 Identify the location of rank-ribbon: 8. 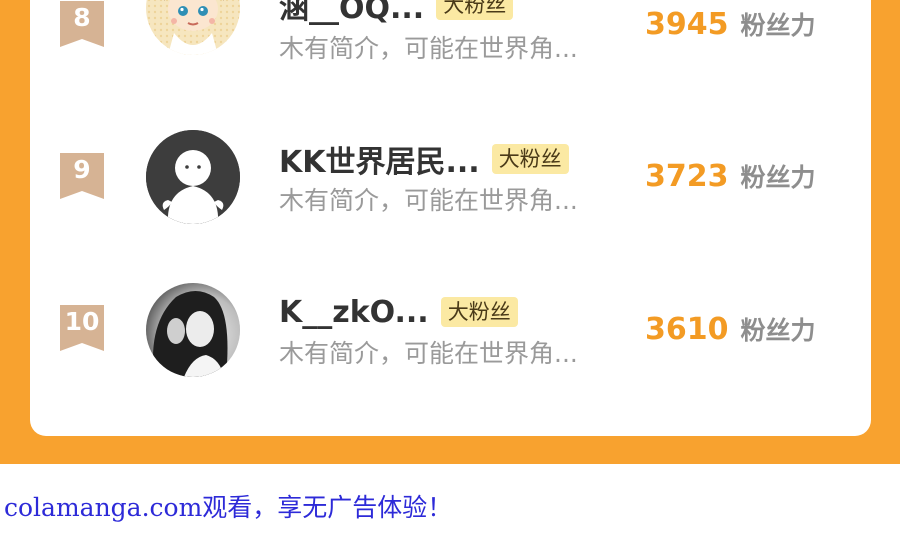
(82, 24).